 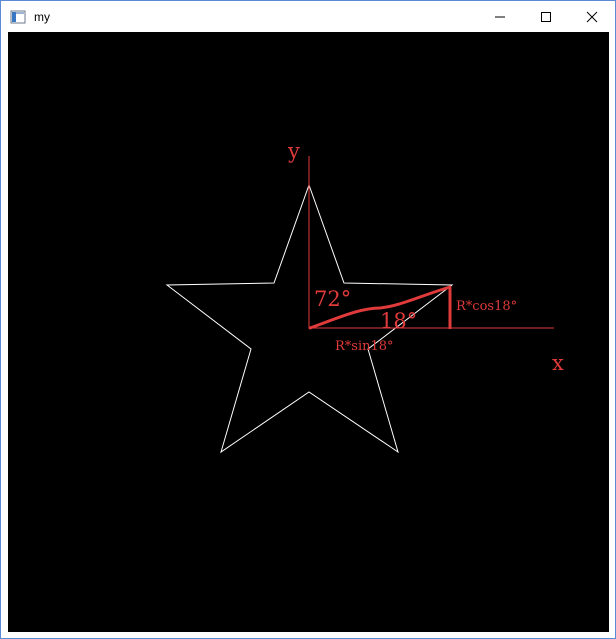 I want to click on close-icon, so click(x=592, y=16).